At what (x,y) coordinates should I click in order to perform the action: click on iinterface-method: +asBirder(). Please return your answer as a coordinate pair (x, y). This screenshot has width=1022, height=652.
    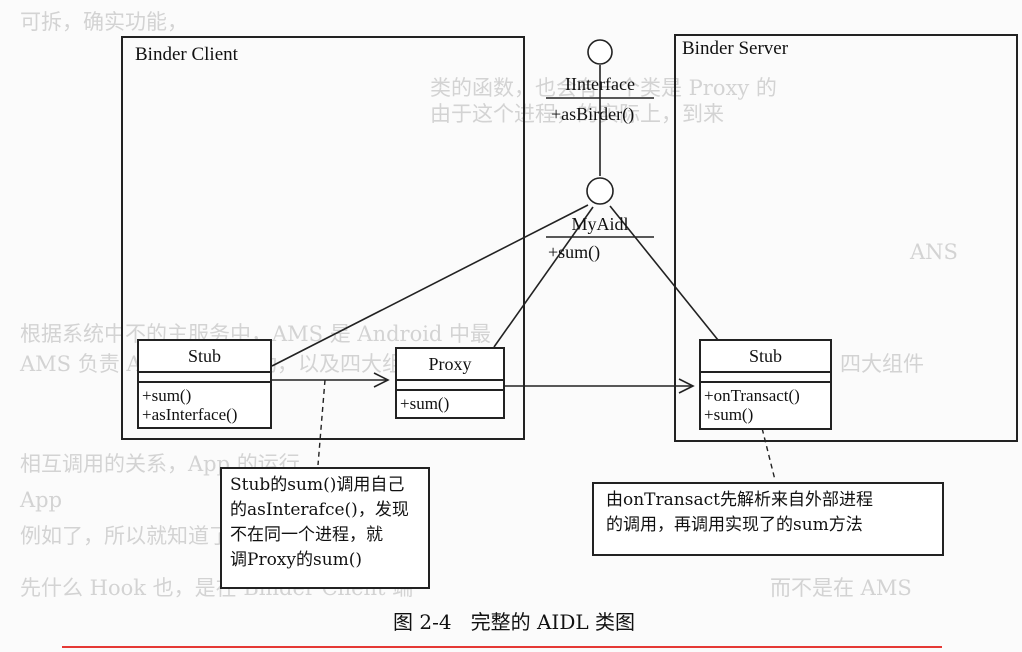
    Looking at the image, I should click on (593, 114).